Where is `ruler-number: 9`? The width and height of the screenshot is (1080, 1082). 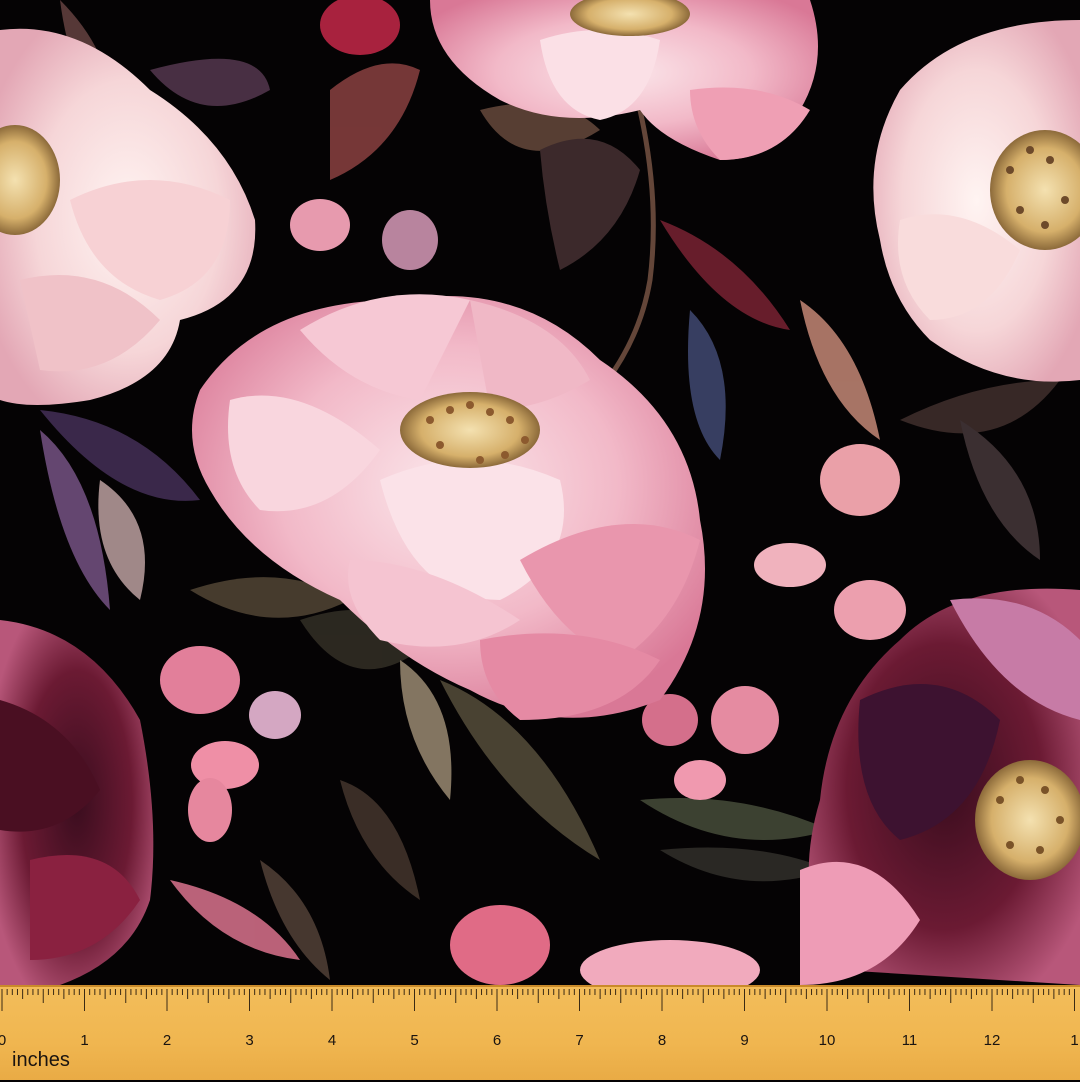
ruler-number: 9 is located at coordinates (744, 1040).